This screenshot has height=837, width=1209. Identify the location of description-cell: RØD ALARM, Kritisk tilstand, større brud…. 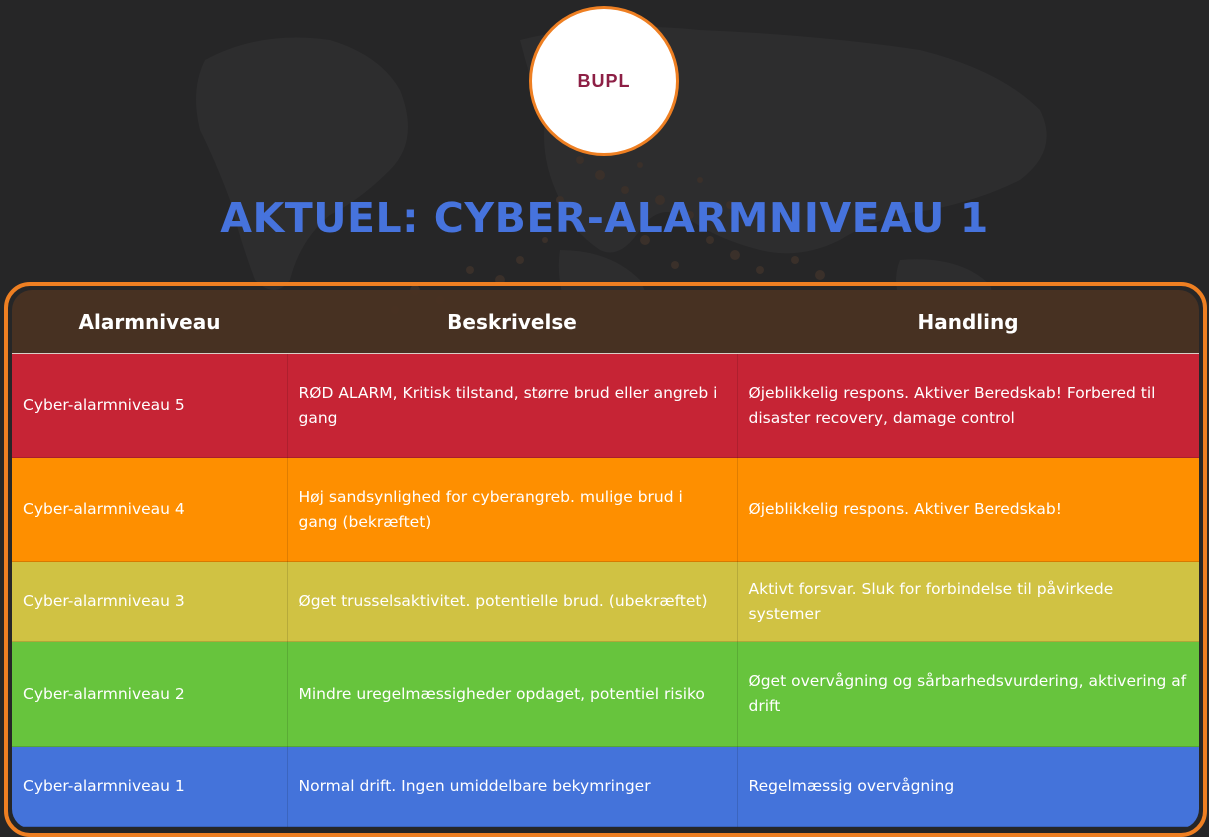
(512, 405).